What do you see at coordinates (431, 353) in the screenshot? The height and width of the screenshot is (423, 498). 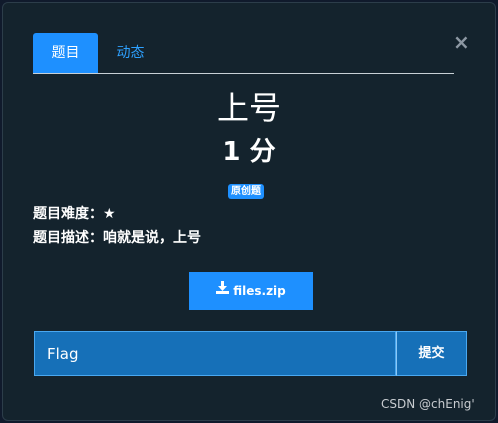 I see `submit-button: 提交` at bounding box center [431, 353].